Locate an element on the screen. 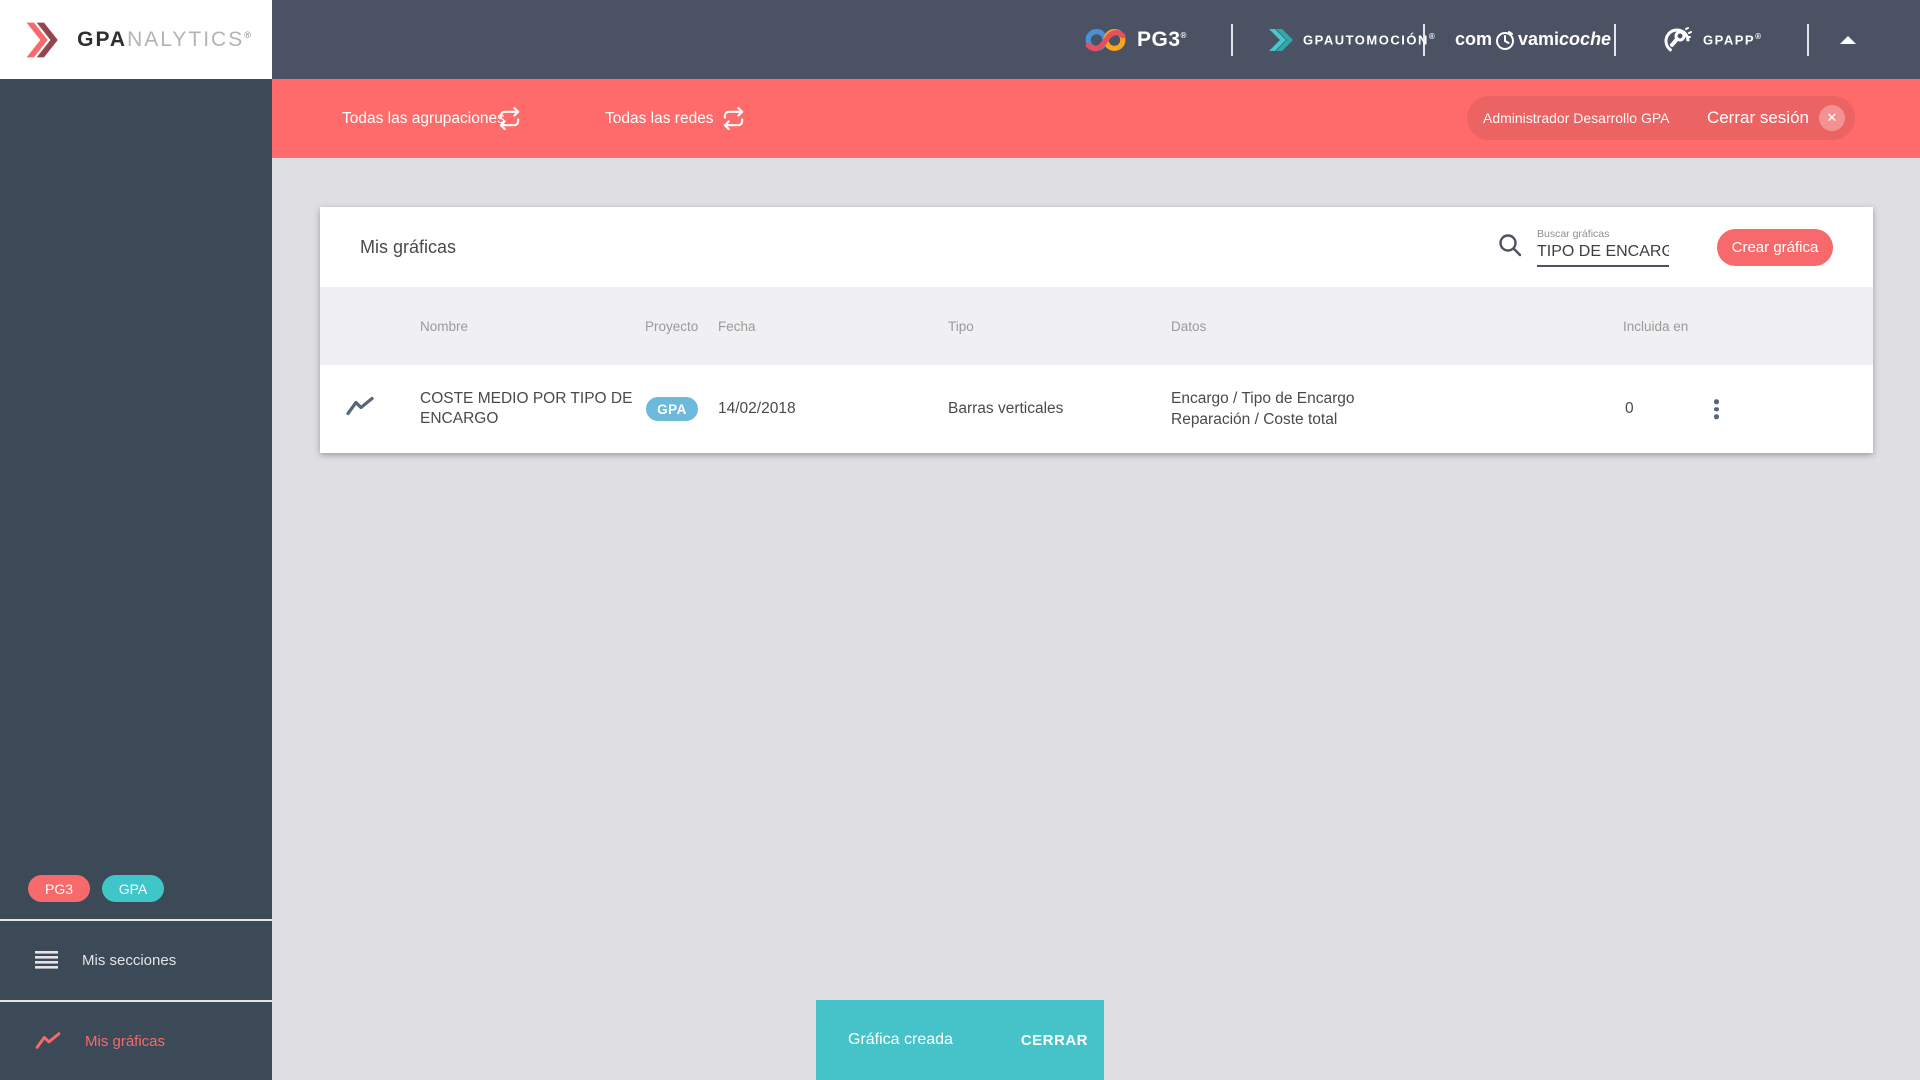 The height and width of the screenshot is (1080, 1920). pg3-label: PG3® is located at coordinates (1162, 39).